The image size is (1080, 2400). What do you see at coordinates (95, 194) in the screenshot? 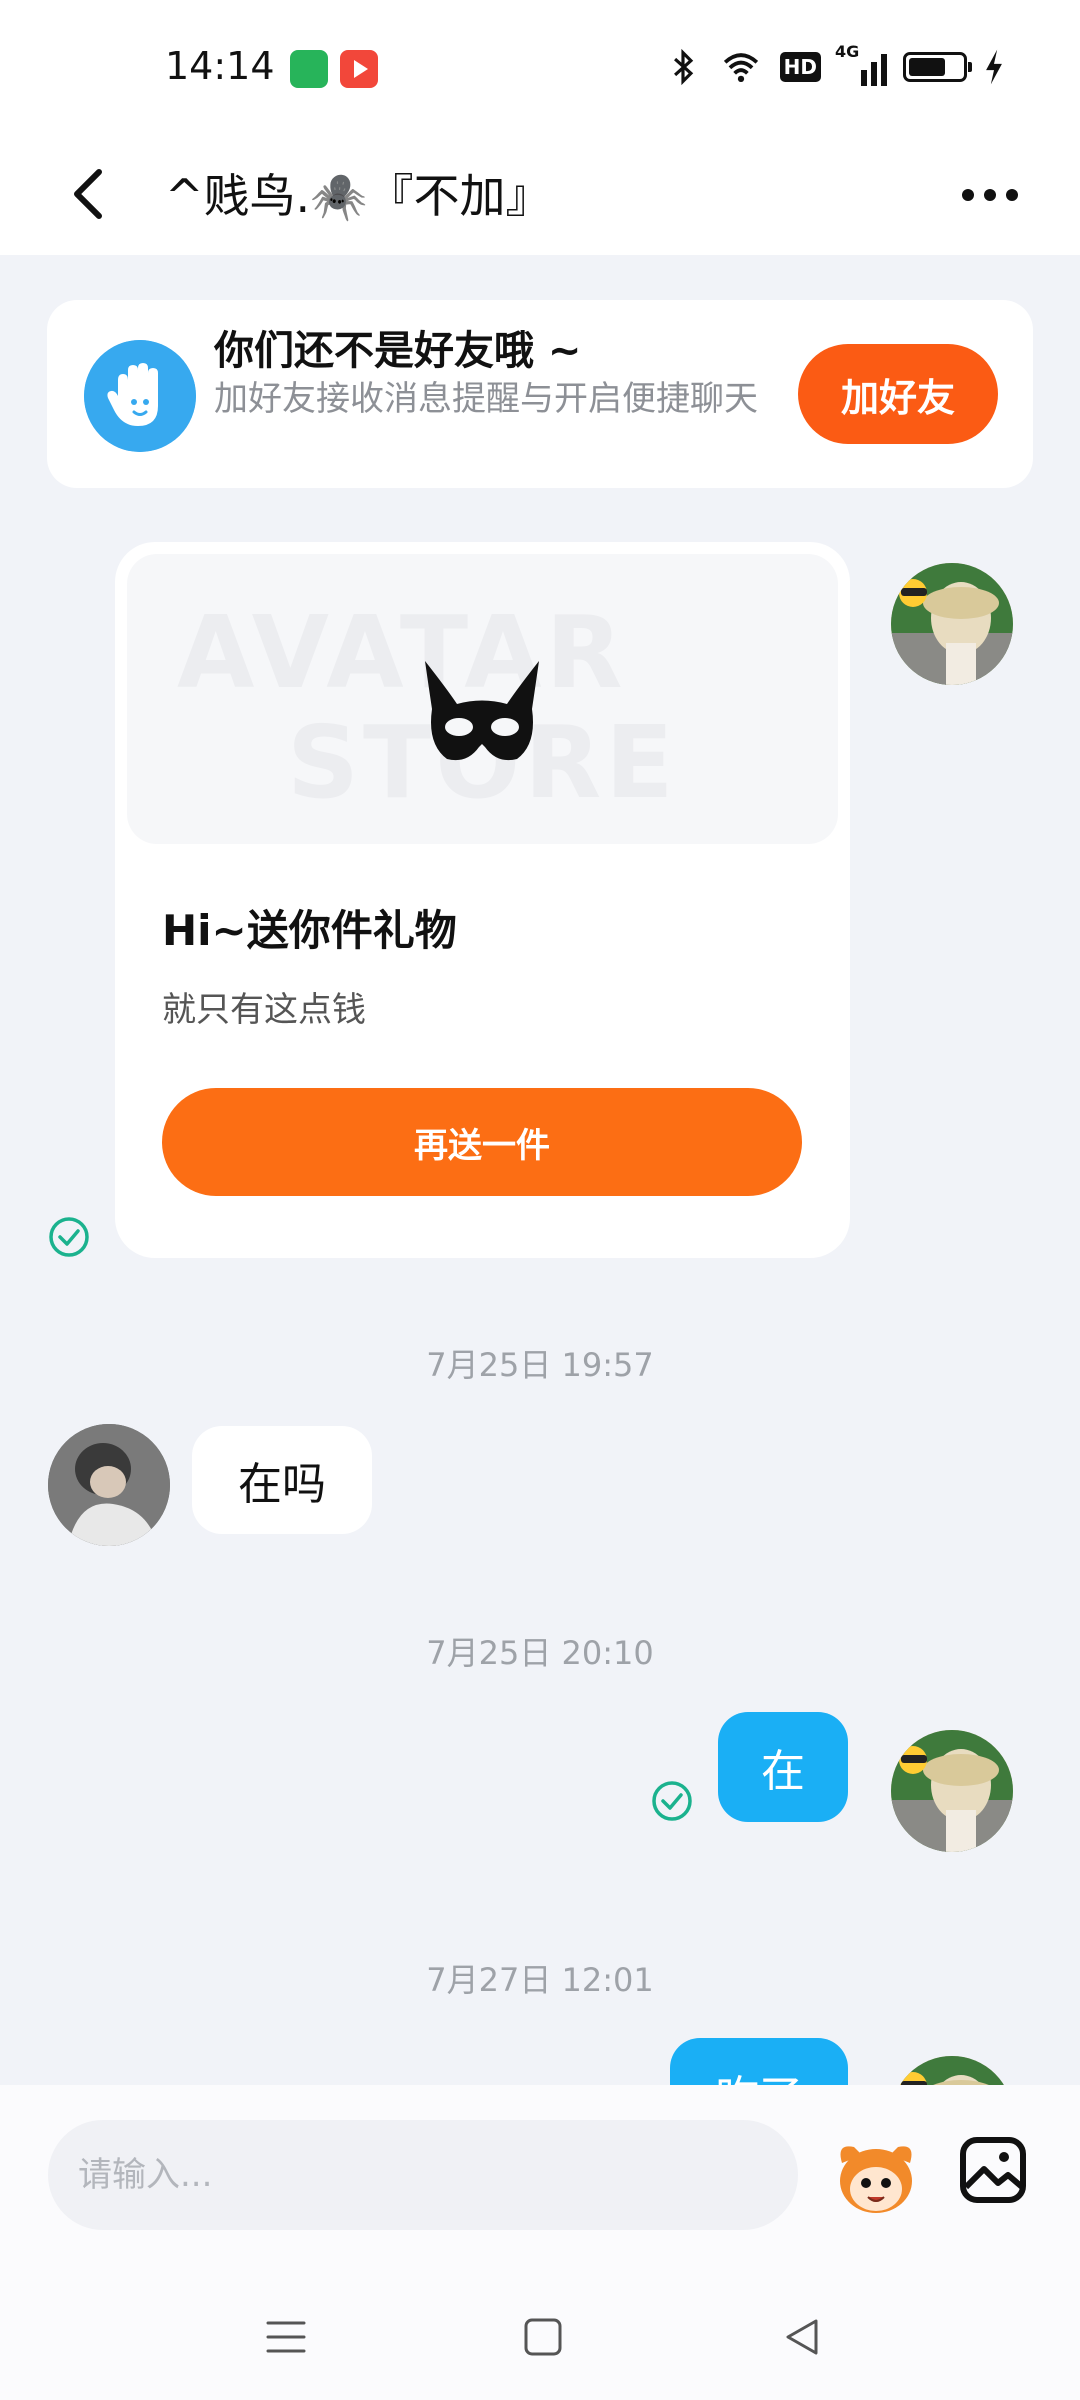
I see `back-button` at bounding box center [95, 194].